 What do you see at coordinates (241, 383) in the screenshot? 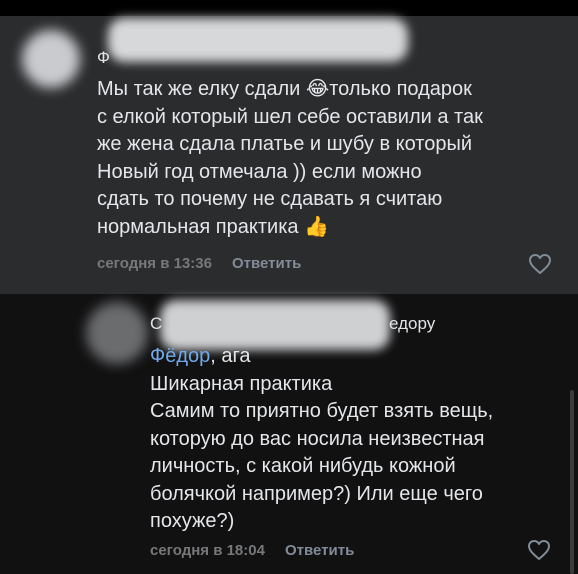
I see `comment-line: Шикарная практика` at bounding box center [241, 383].